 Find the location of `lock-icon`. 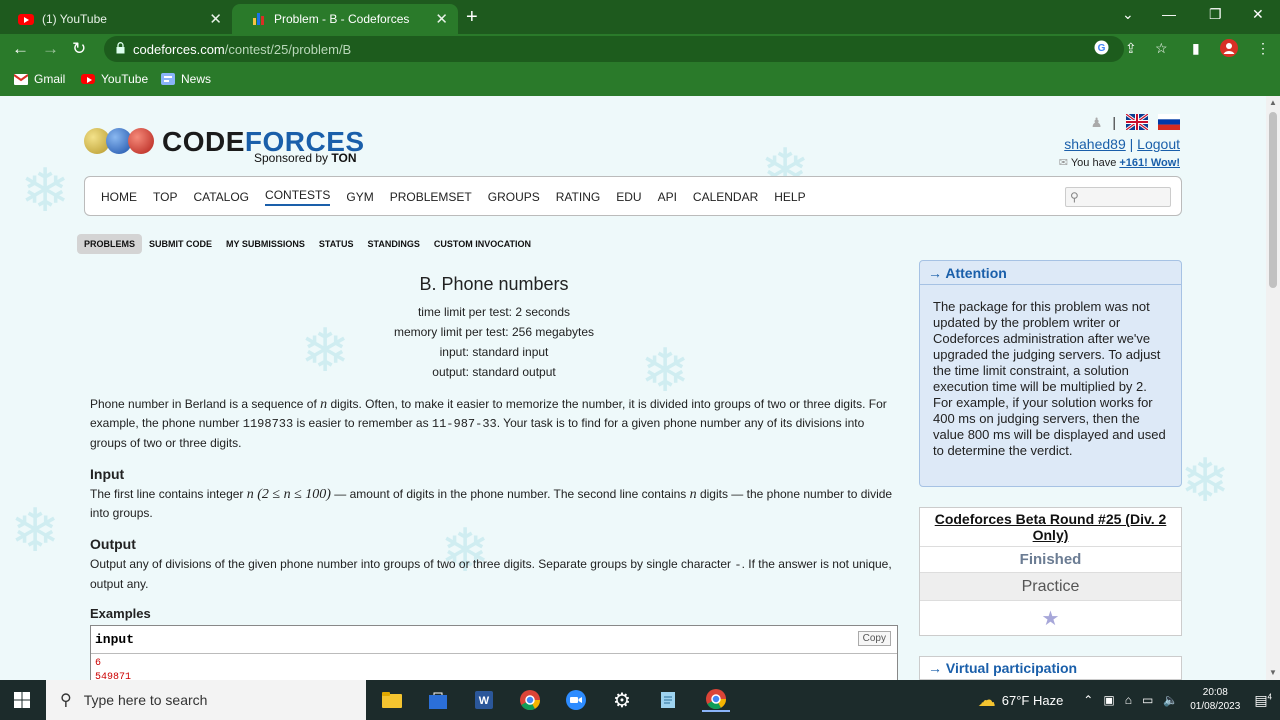

lock-icon is located at coordinates (120, 48).